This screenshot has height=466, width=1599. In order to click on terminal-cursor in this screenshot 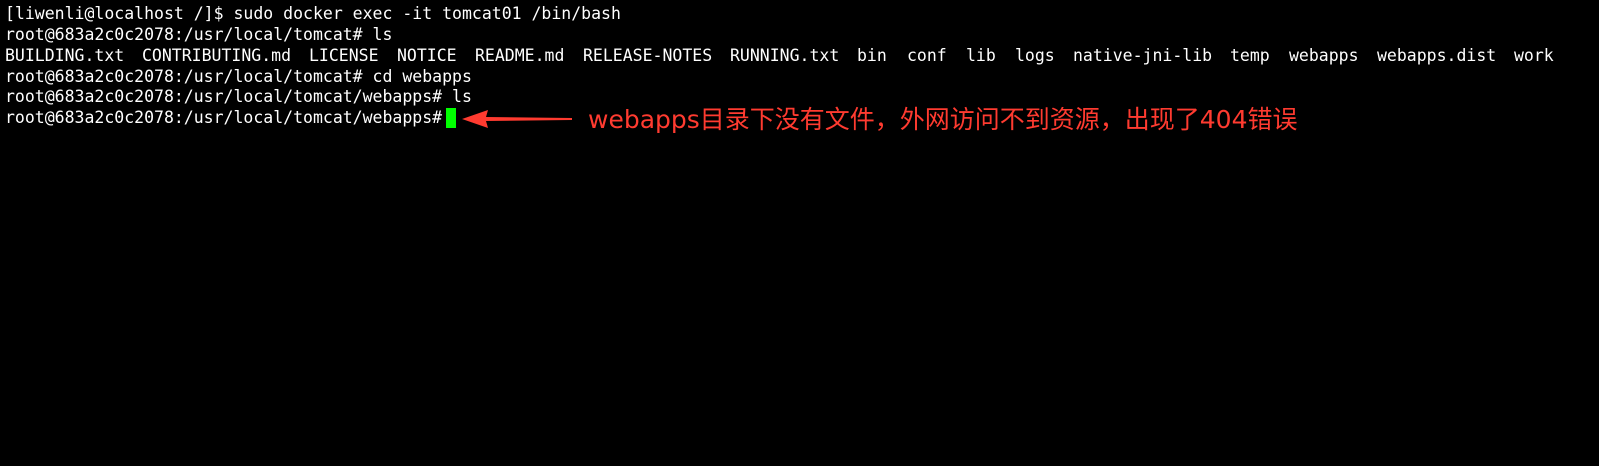, I will do `click(451, 118)`.